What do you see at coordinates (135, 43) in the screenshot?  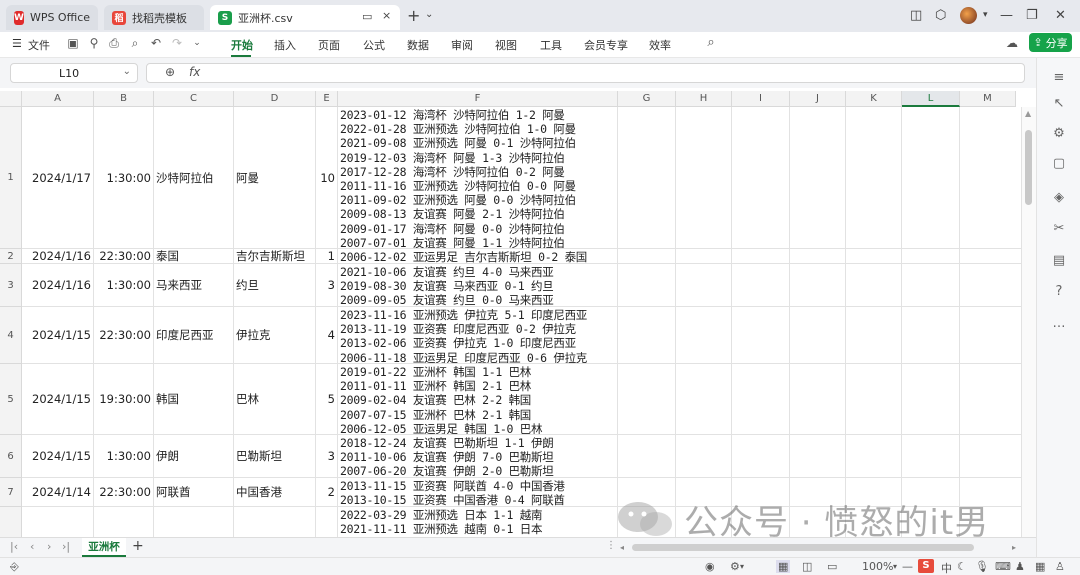 I see `print-preview-icon: ⌕` at bounding box center [135, 43].